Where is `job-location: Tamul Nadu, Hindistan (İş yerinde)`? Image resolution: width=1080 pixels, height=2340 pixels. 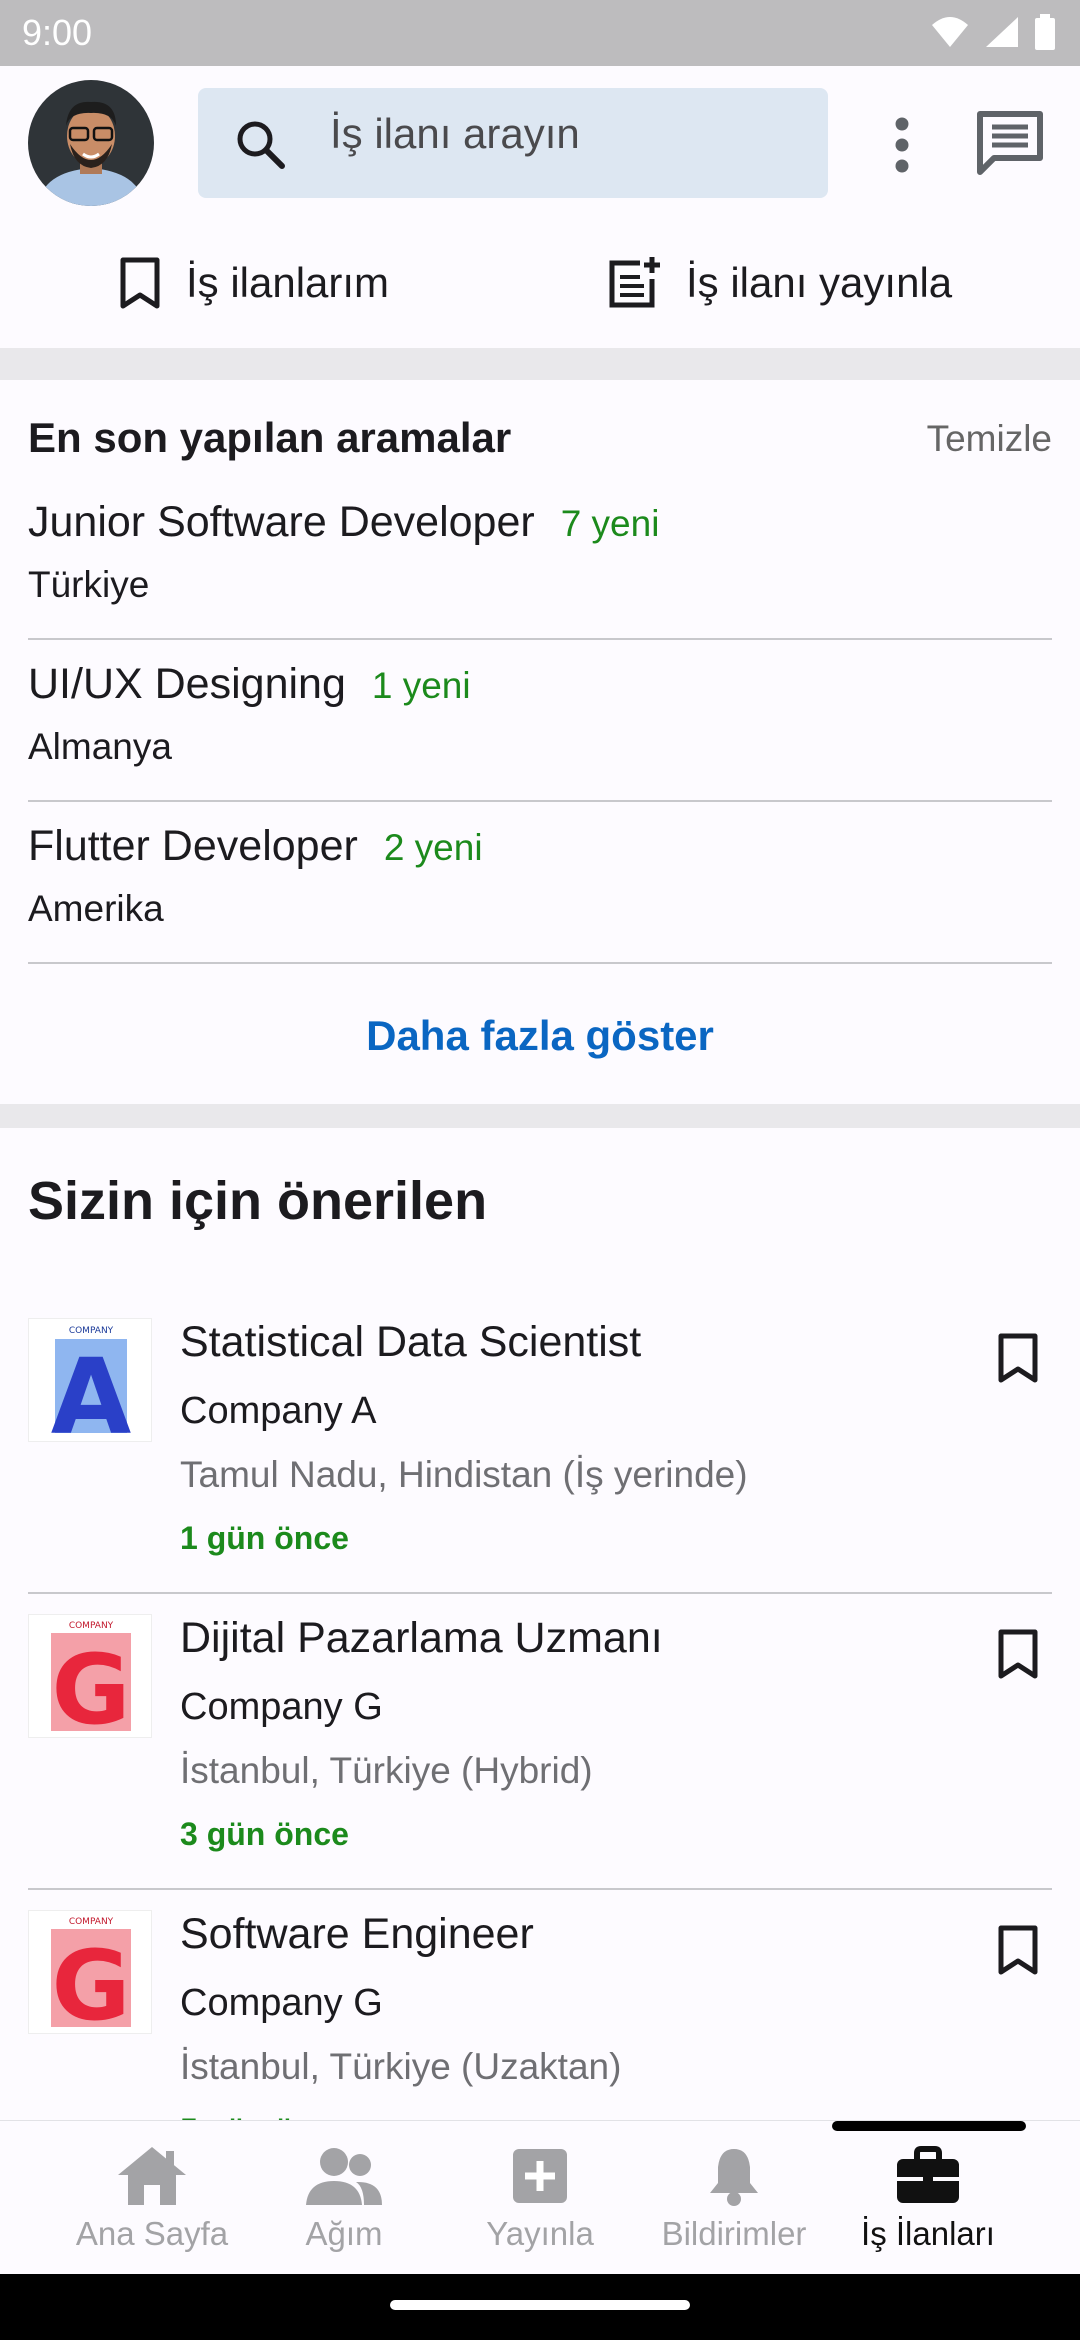
job-location: Tamul Nadu, Hindistan (İş yerinde) is located at coordinates (464, 1474).